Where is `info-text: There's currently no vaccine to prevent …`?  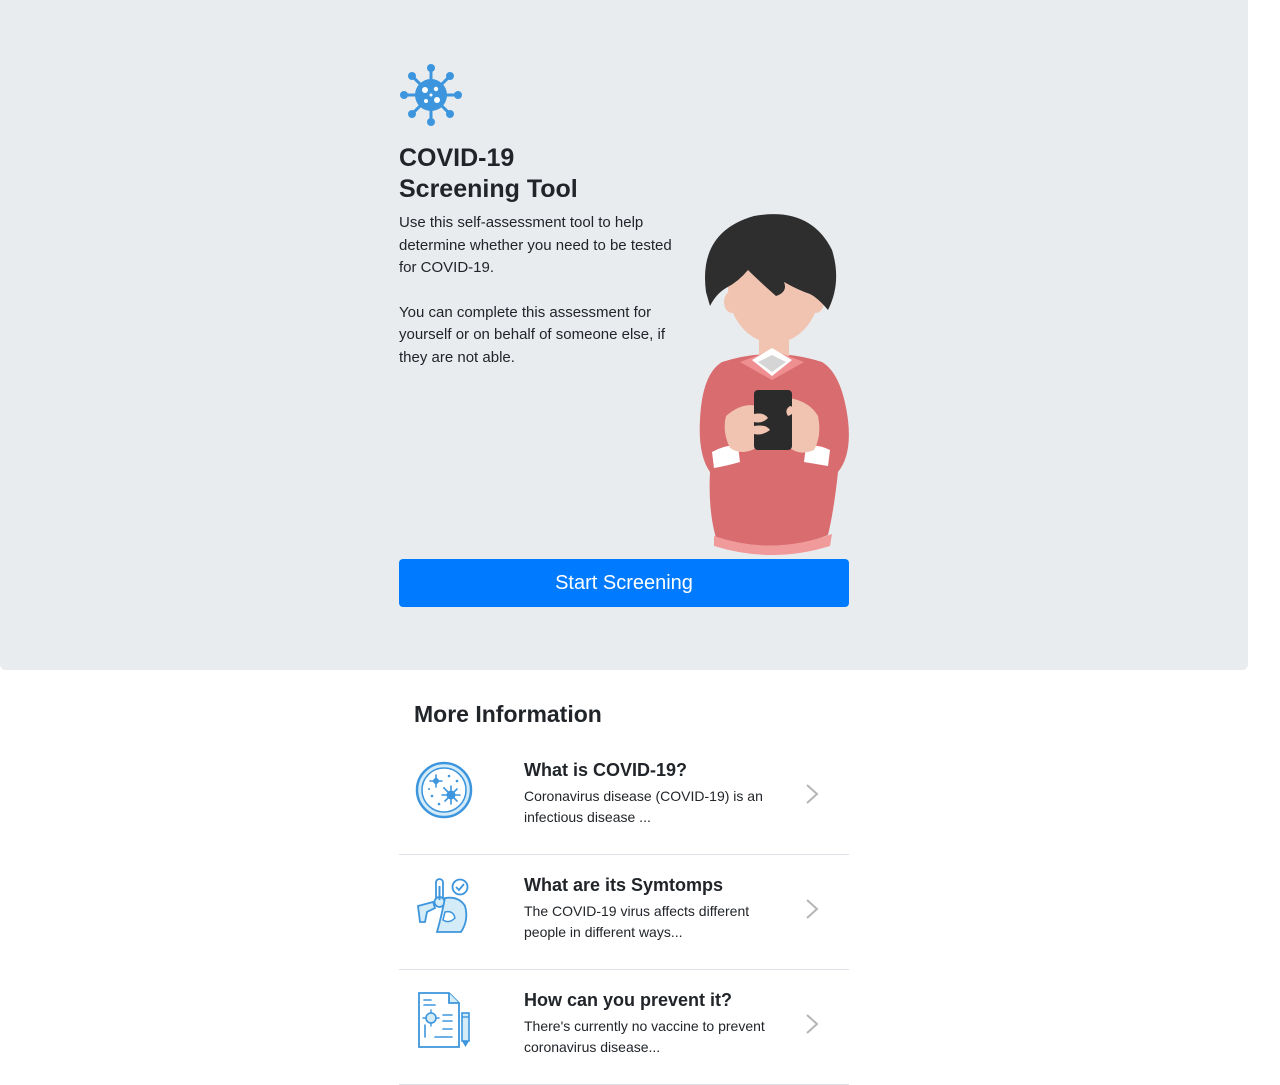
info-text: There's currently no vaccine to prevent … is located at coordinates (644, 1036).